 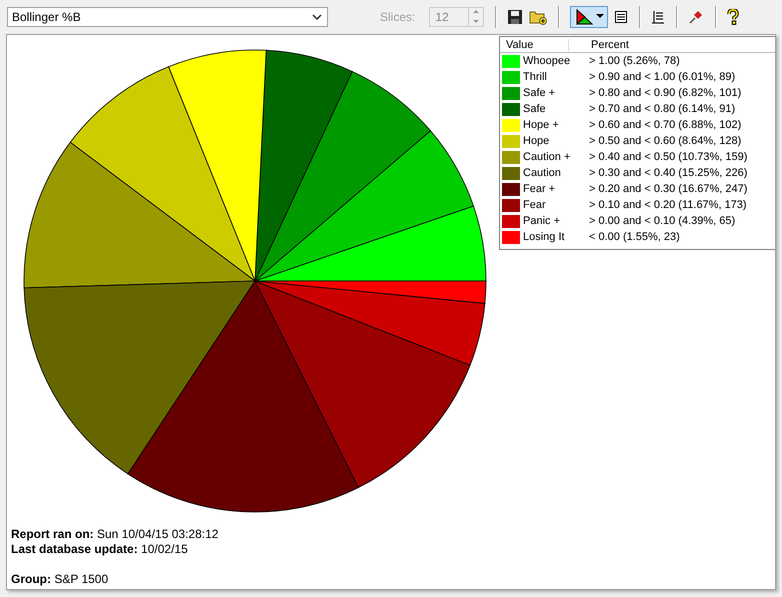 What do you see at coordinates (599, 44) in the screenshot?
I see `column-header: Percent` at bounding box center [599, 44].